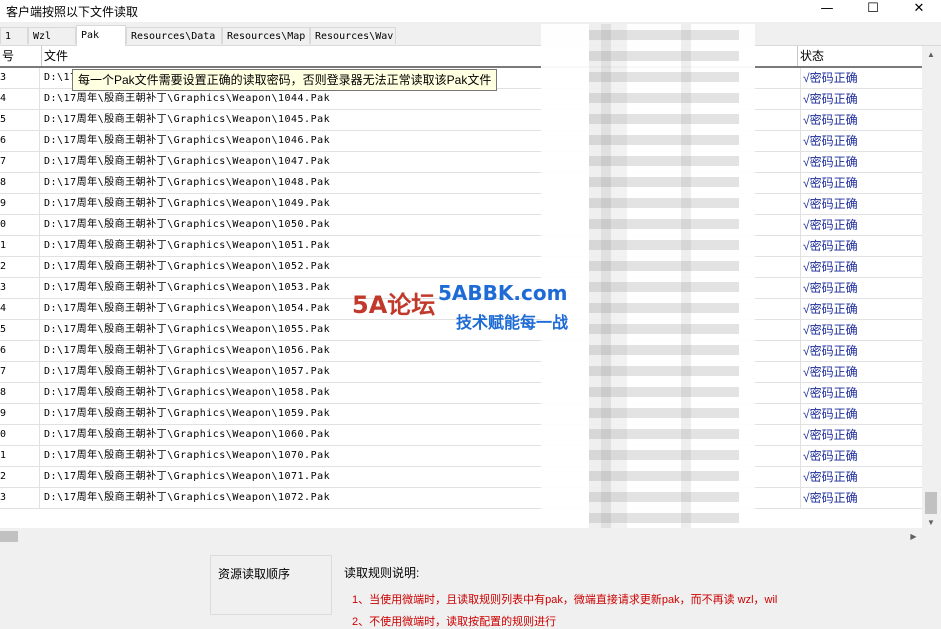  Describe the element at coordinates (187, 308) in the screenshot. I see `row-file-path: D:\17周年\殷商王朝补丁\Graphics\Weapon\1054.Pak` at that location.